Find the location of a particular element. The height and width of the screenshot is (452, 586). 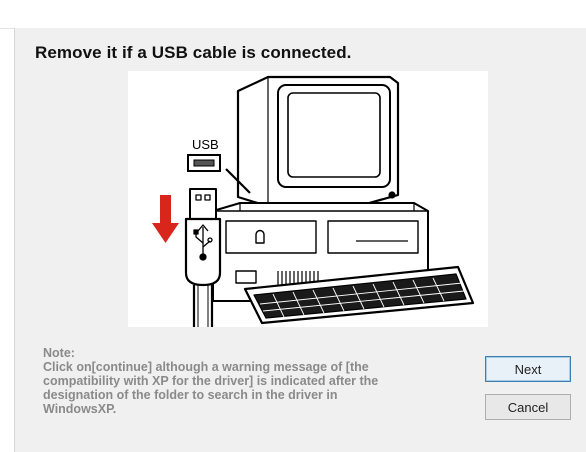

note-line: WindowsXP. is located at coordinates (80, 409).